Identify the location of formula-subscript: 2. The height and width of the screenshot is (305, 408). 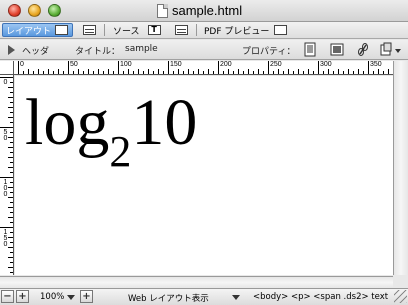
(120, 151).